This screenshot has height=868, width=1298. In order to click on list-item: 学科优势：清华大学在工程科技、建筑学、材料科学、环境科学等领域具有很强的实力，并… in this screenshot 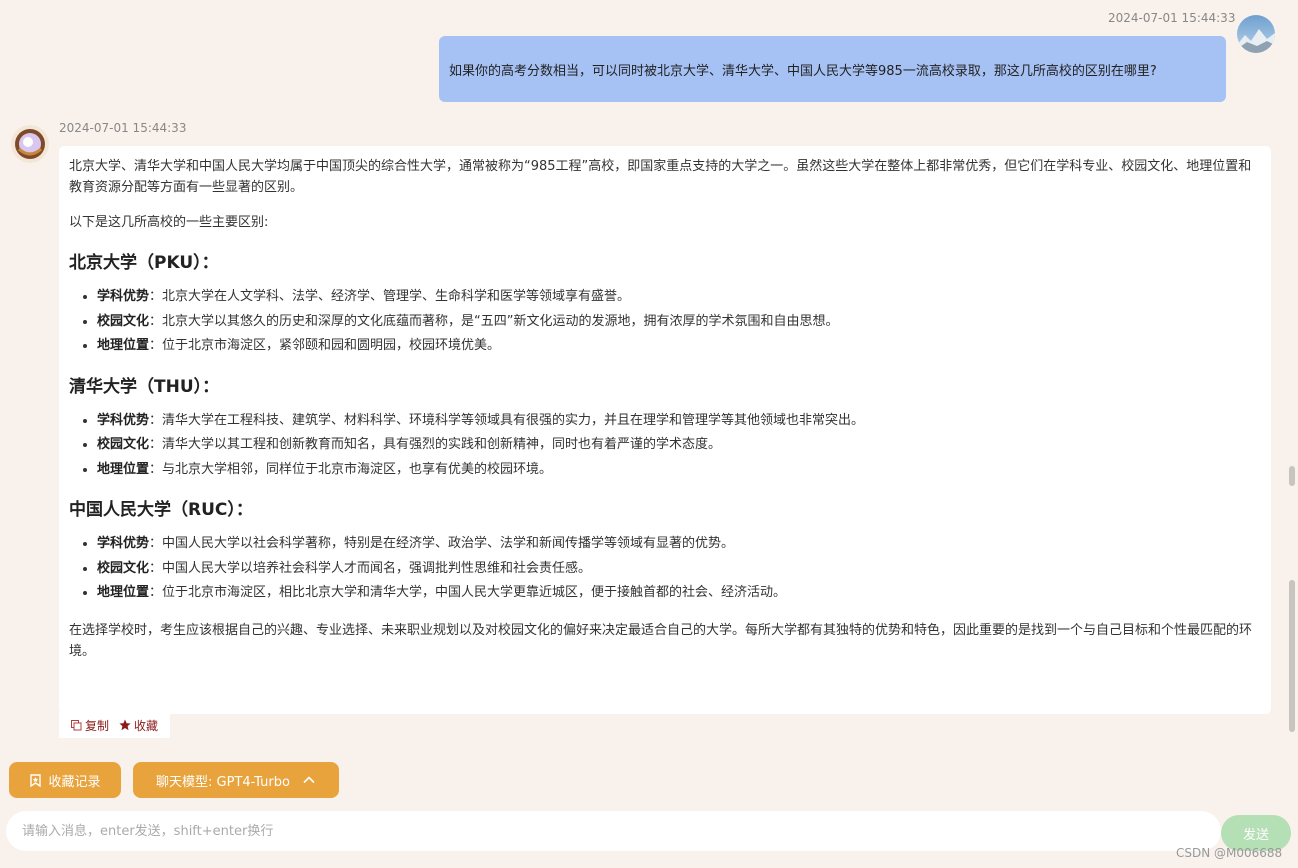, I will do `click(679, 421)`.